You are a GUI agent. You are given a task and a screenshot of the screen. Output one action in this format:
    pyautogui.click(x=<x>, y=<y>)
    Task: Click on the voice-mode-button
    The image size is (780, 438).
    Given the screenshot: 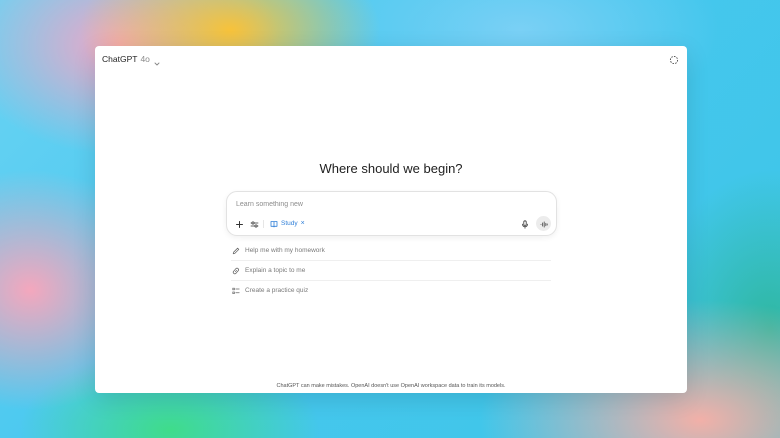 What is the action you would take?
    pyautogui.click(x=543, y=223)
    